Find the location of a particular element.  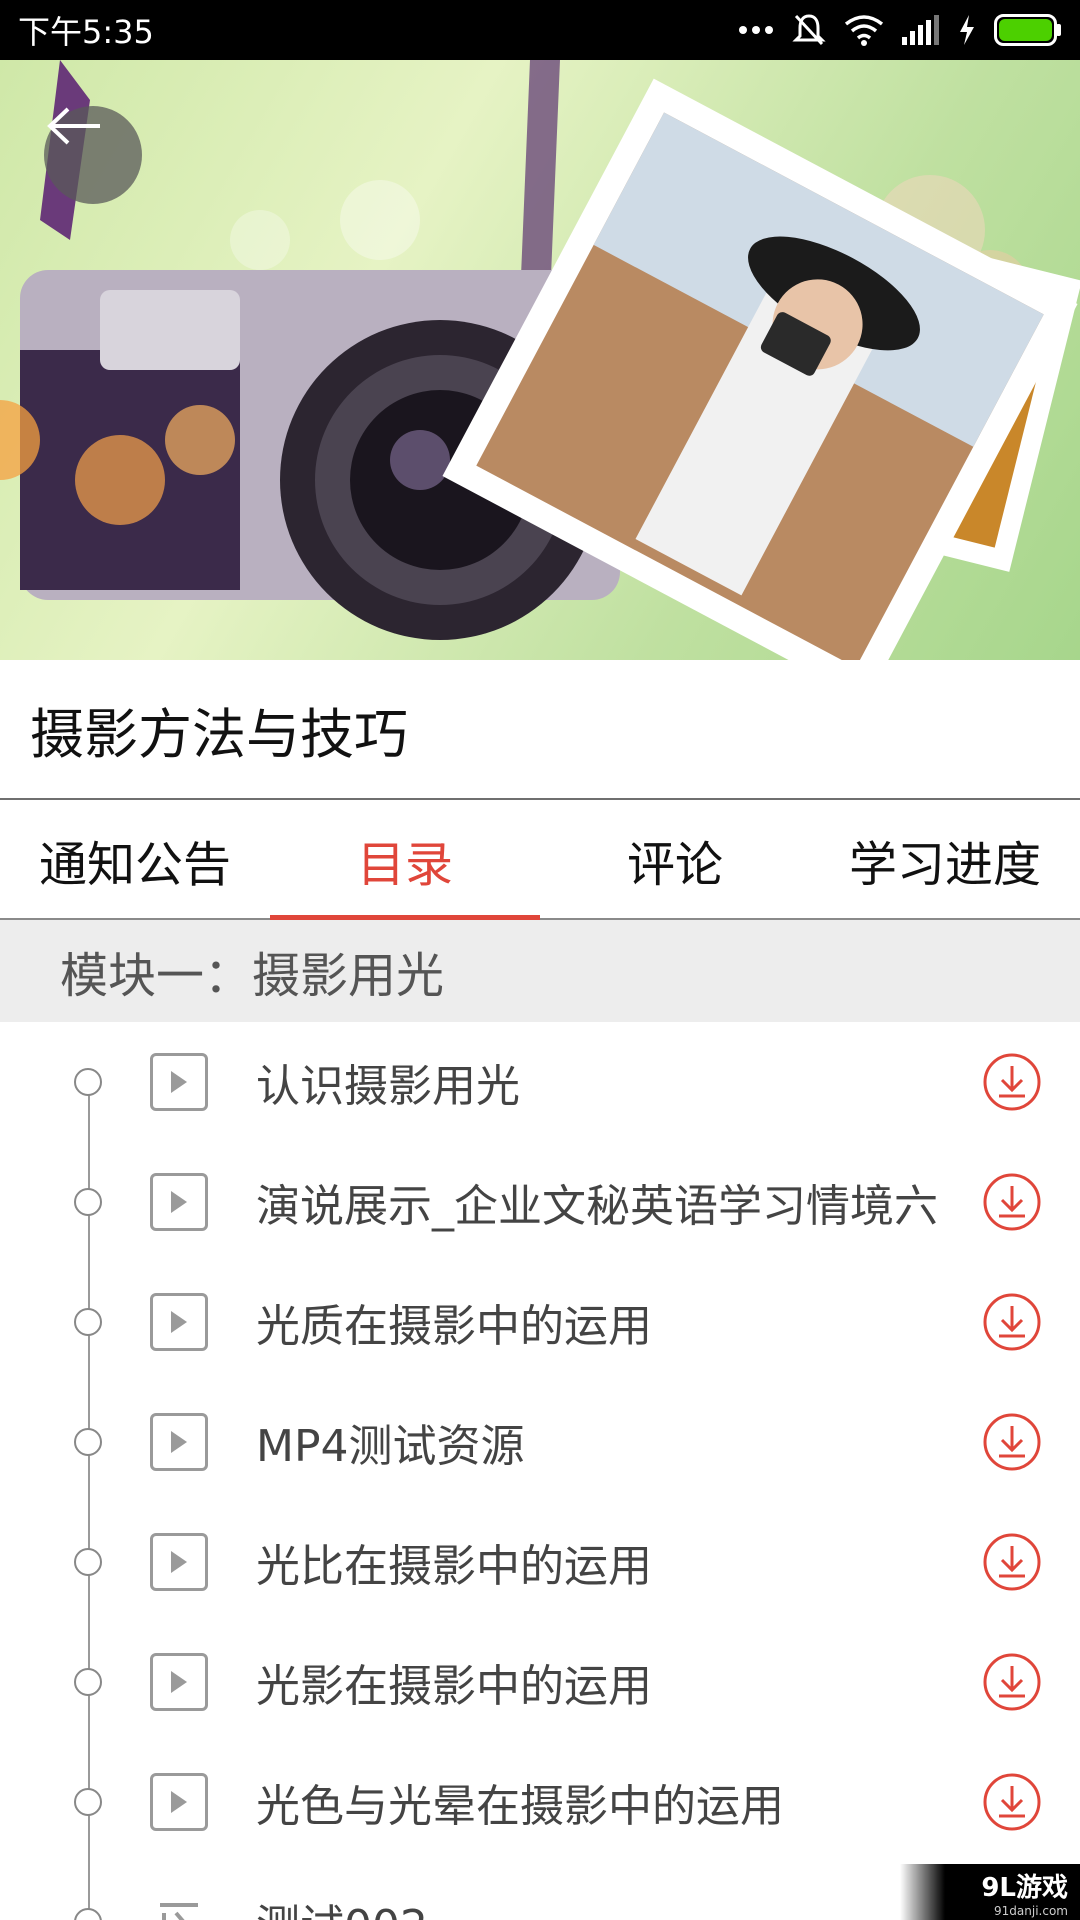

status-bar: 下午5:35 is located at coordinates (540, 30).